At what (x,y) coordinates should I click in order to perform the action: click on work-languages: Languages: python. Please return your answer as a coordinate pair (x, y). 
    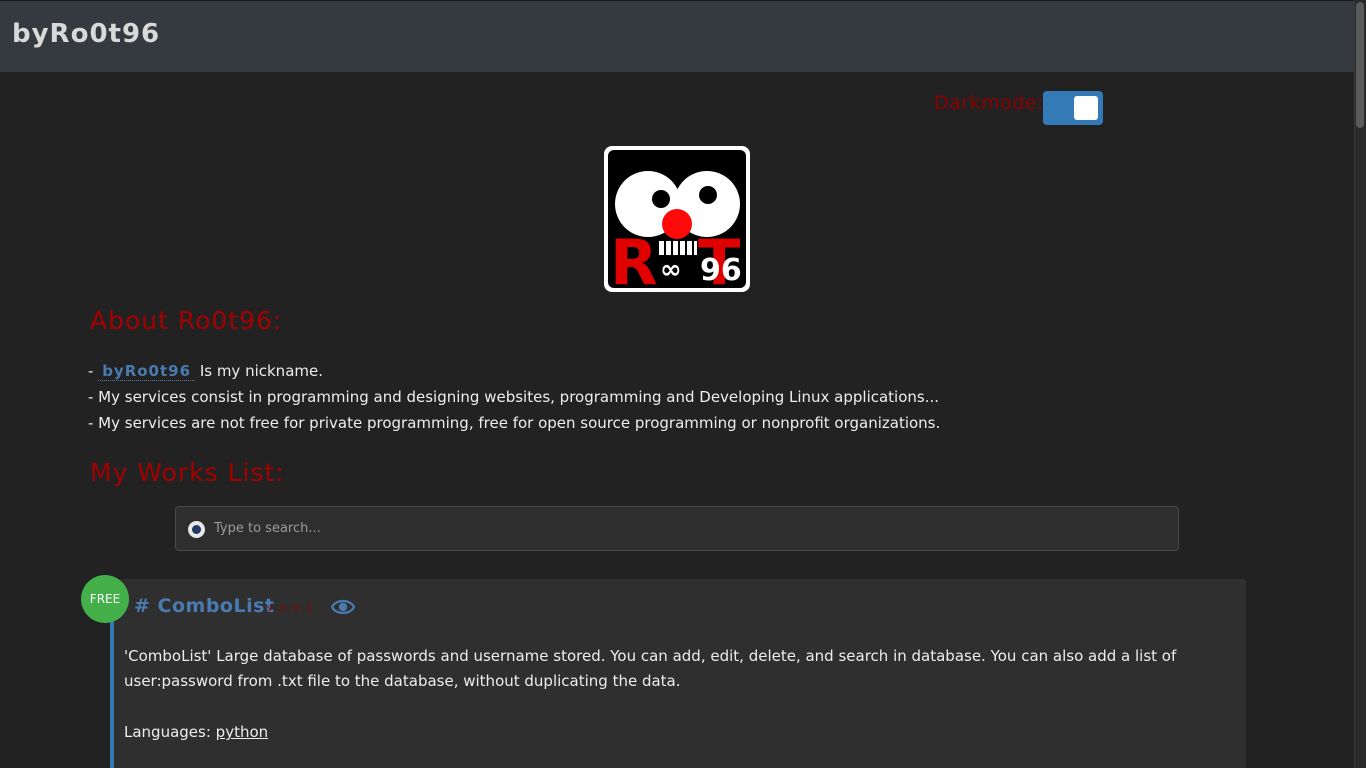
    Looking at the image, I should click on (196, 732).